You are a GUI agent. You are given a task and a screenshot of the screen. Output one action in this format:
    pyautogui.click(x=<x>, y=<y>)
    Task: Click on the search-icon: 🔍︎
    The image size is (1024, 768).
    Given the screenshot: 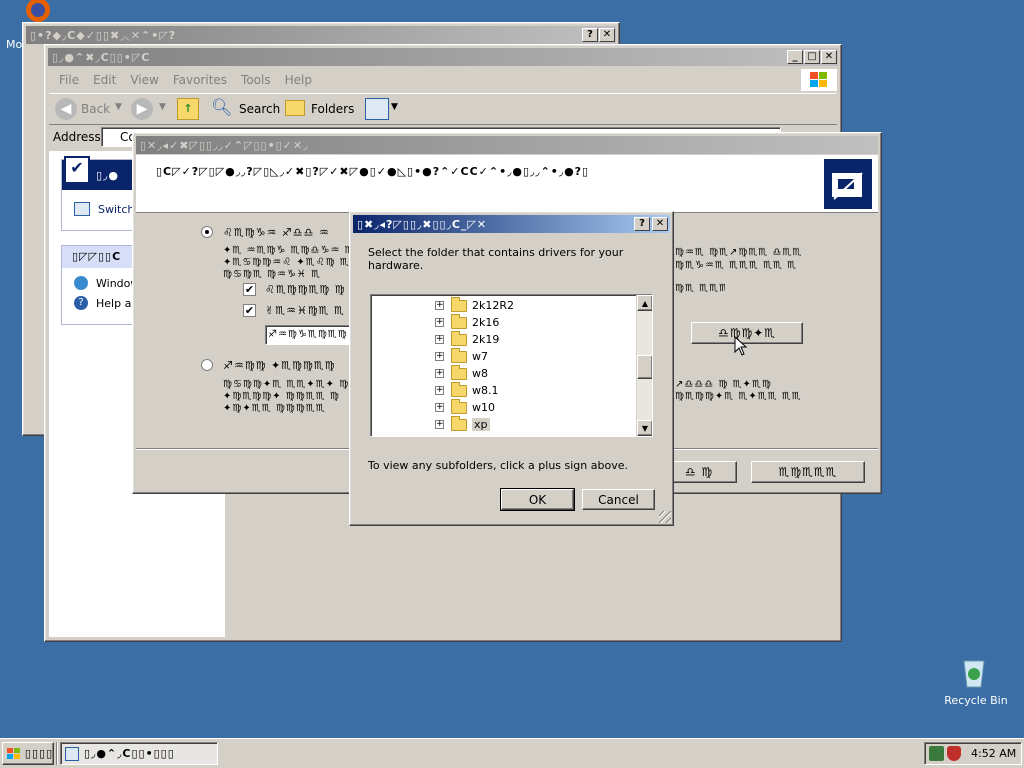 What is the action you would take?
    pyautogui.click(x=222, y=109)
    